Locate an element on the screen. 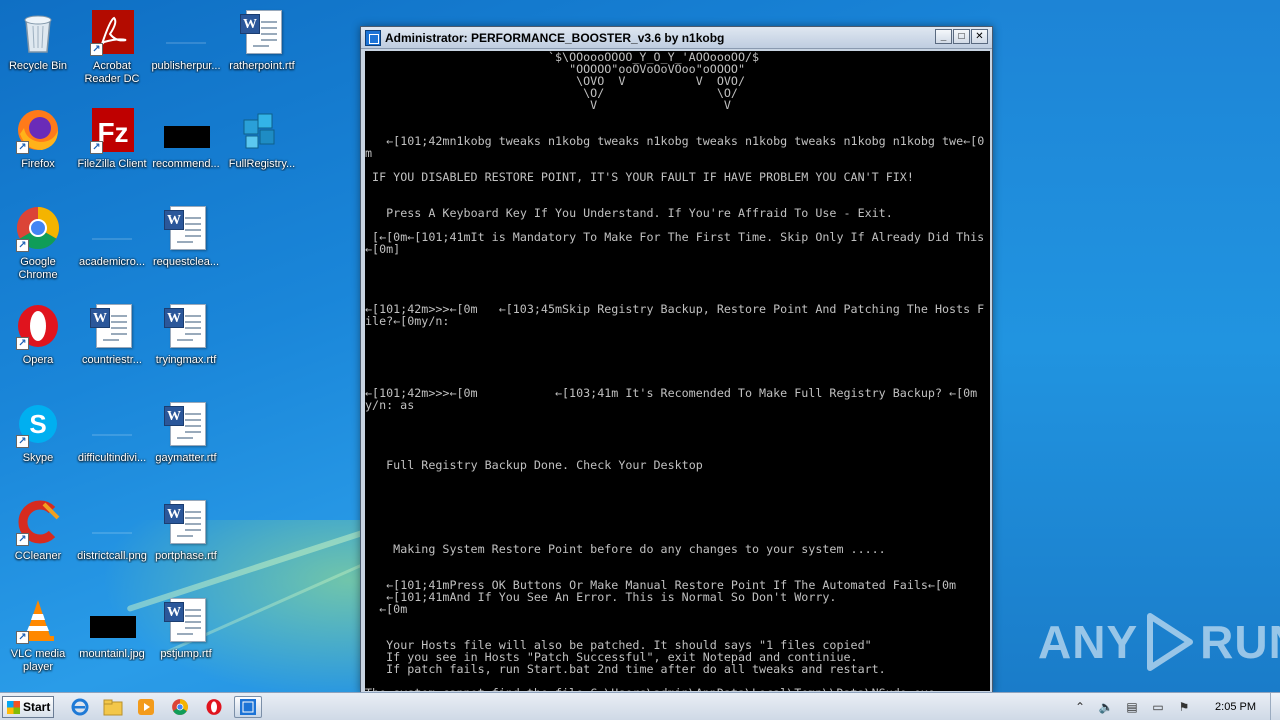  close-button: ✕ is located at coordinates (979, 36).